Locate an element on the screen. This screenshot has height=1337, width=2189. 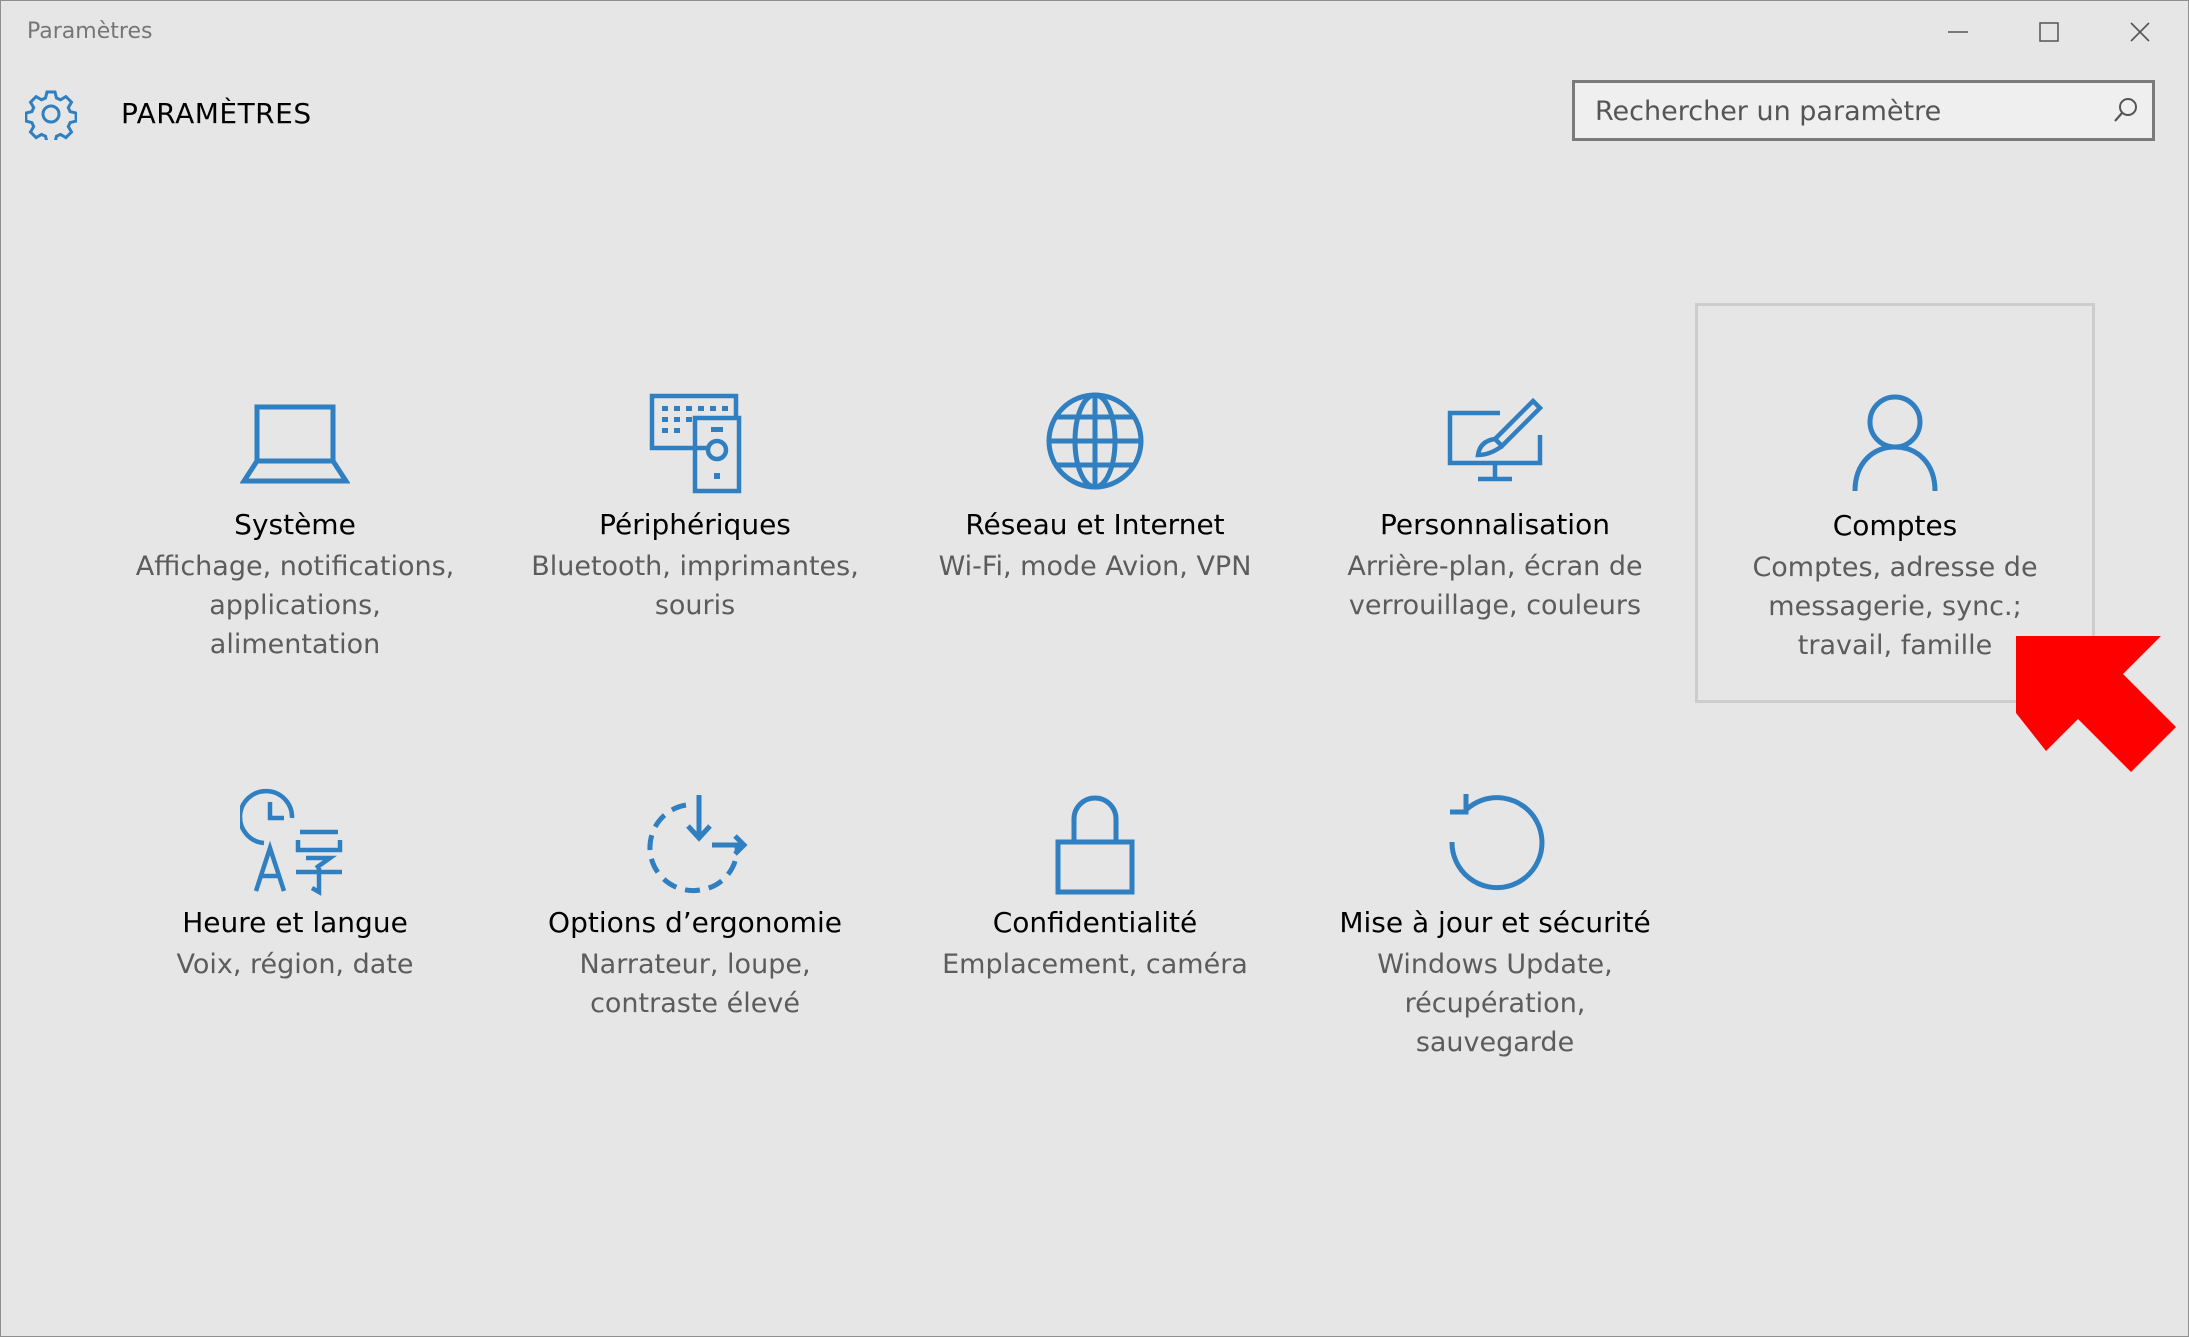
tile-name: Réseau et Internet is located at coordinates (1095, 524).